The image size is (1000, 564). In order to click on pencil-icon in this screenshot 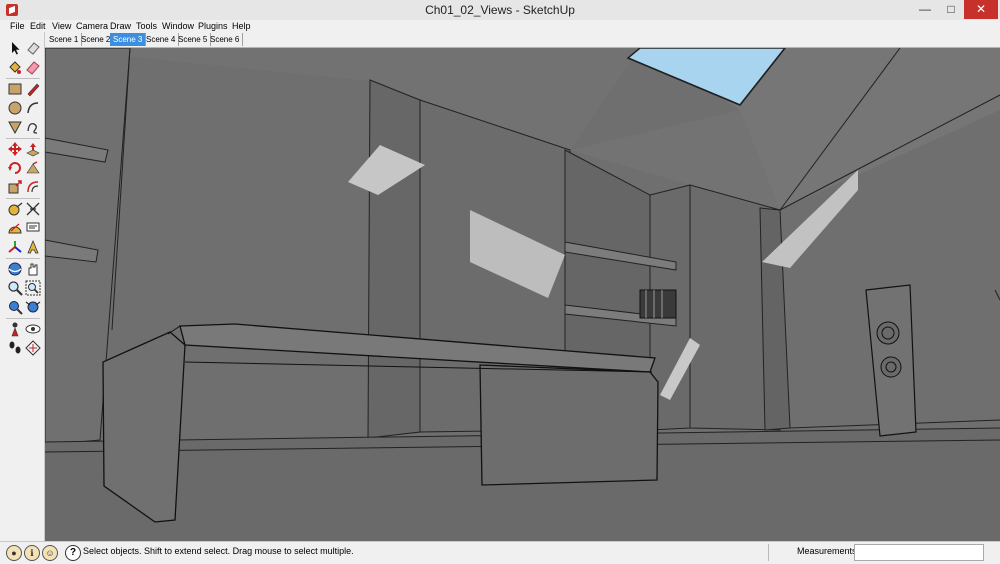, I will do `click(33, 89)`.